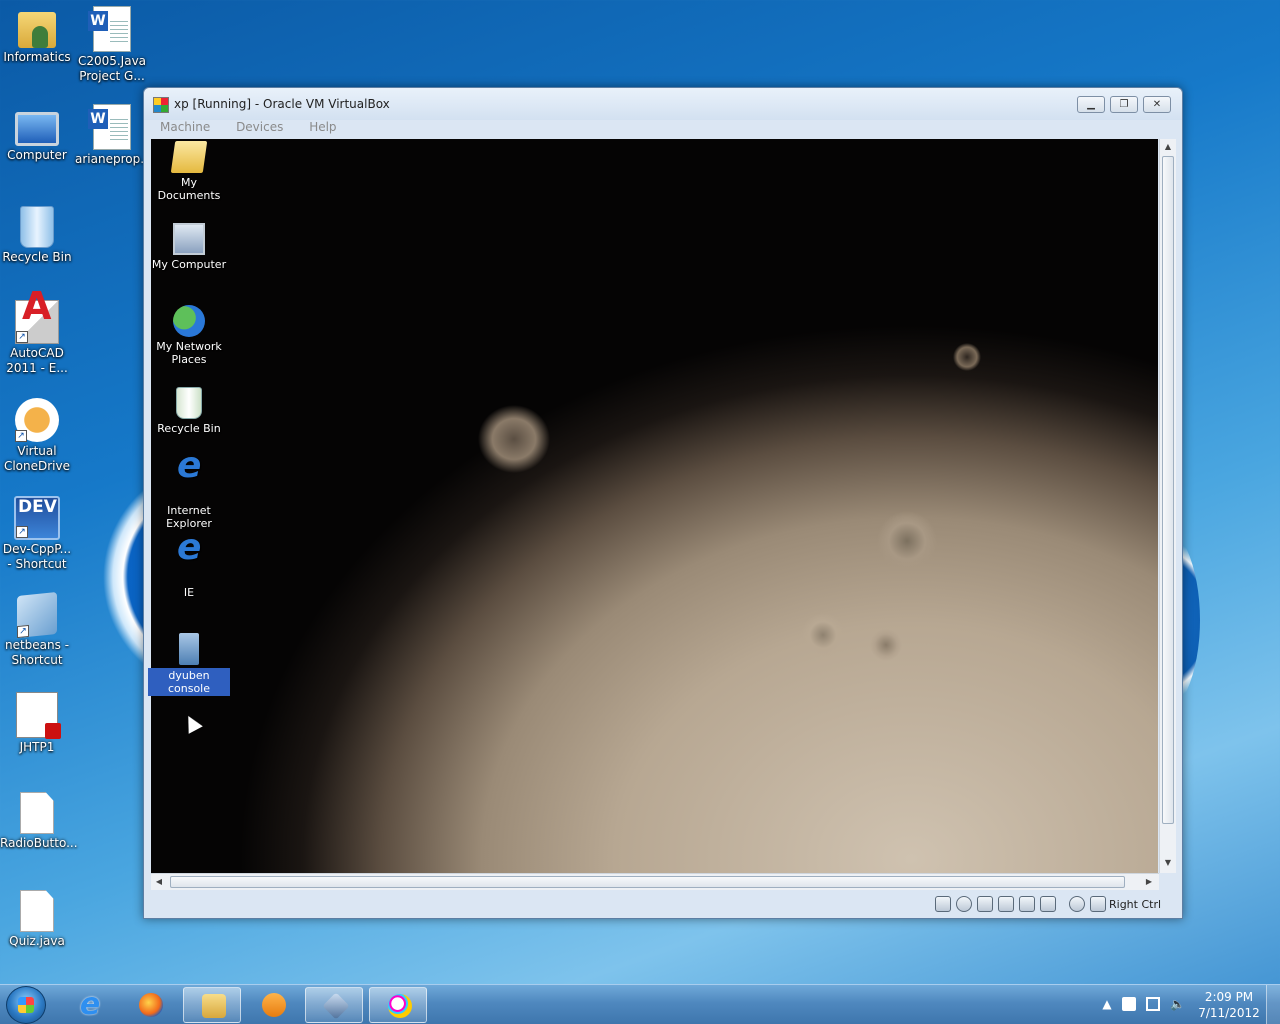 The image size is (1280, 1024). What do you see at coordinates (37, 436) in the screenshot?
I see `desktop-icon-virtual-clonedrive: ↗ Virtual CloneDrive` at bounding box center [37, 436].